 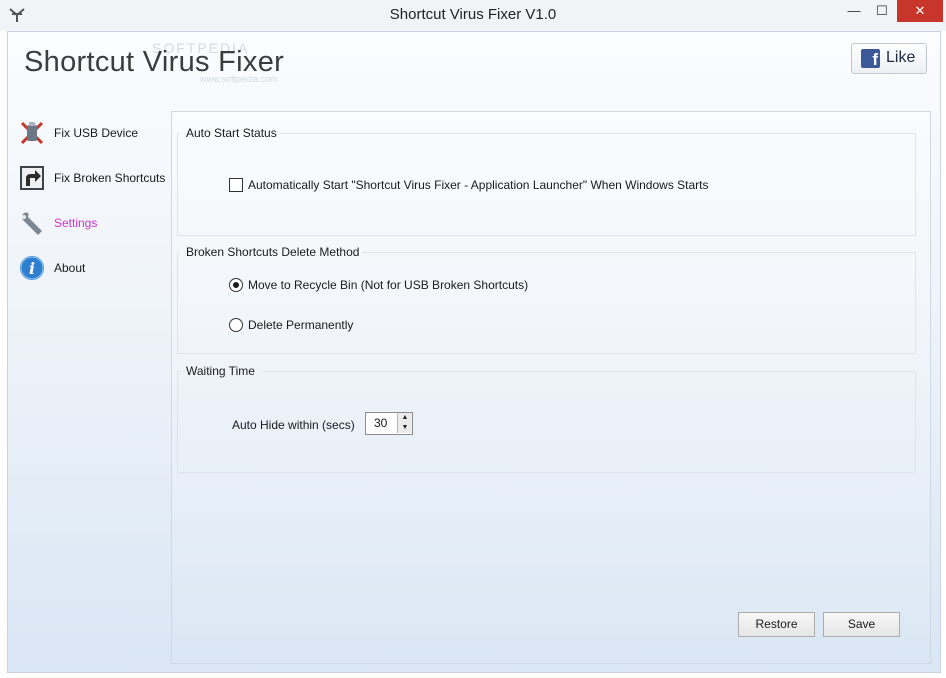 I want to click on delete-permanently-radio, so click(x=236, y=325).